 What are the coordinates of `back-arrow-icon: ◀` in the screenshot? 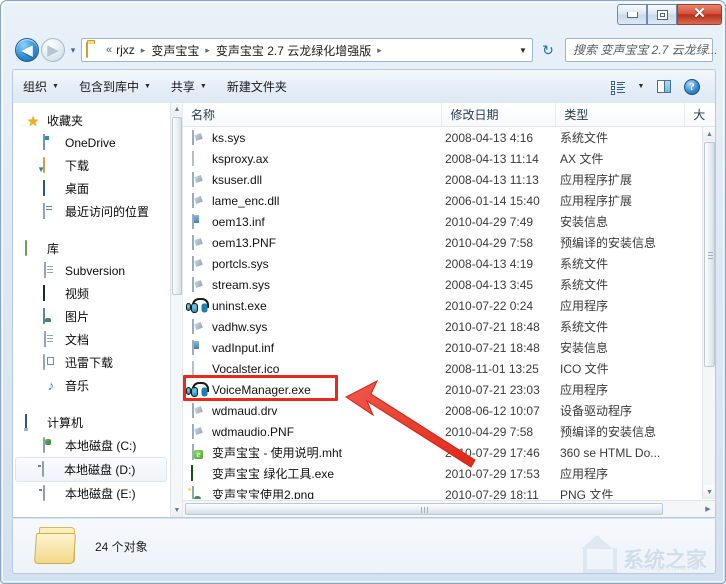 It's located at (27, 50).